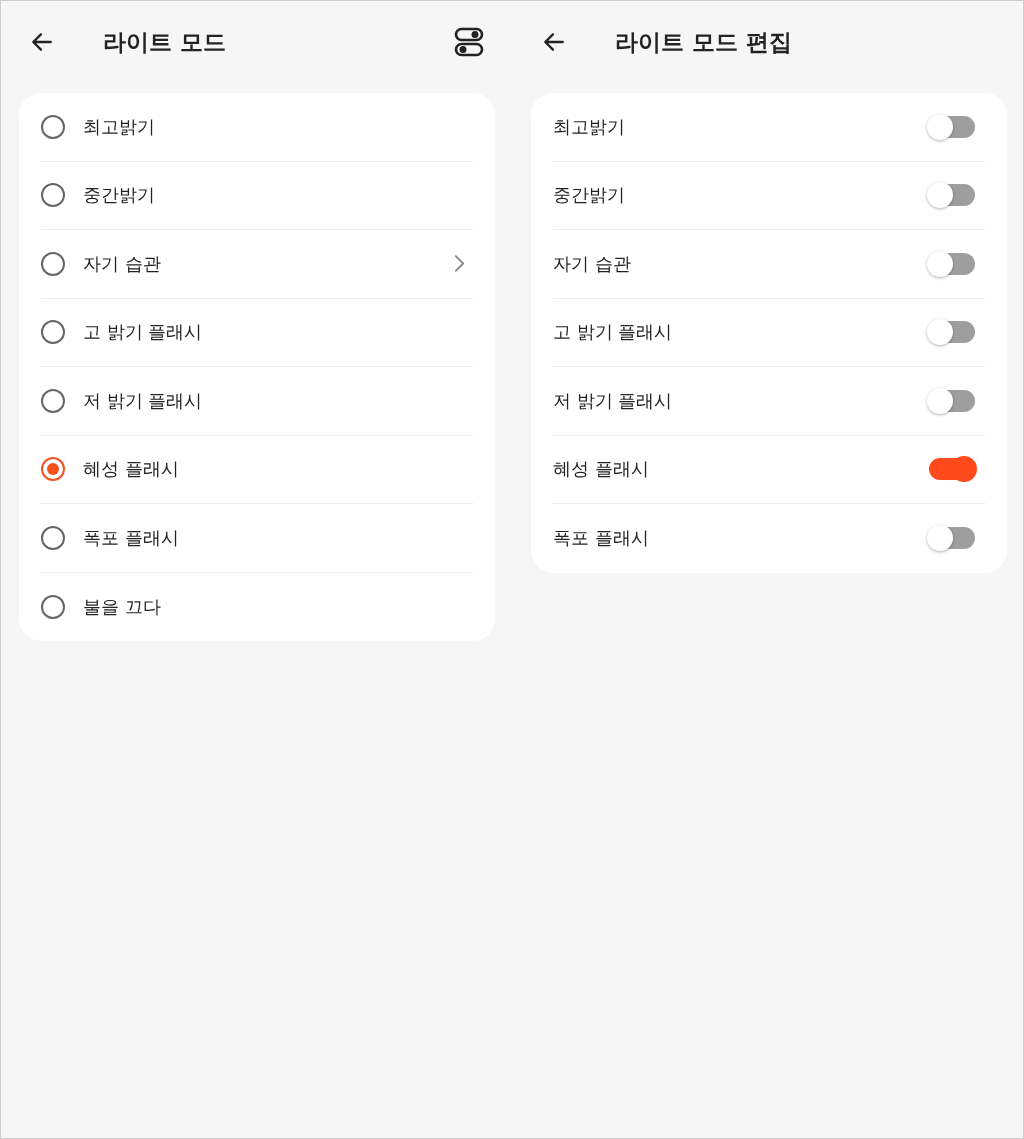 The height and width of the screenshot is (1139, 1024). What do you see at coordinates (589, 195) in the screenshot?
I see `mode-label: 중간밝기` at bounding box center [589, 195].